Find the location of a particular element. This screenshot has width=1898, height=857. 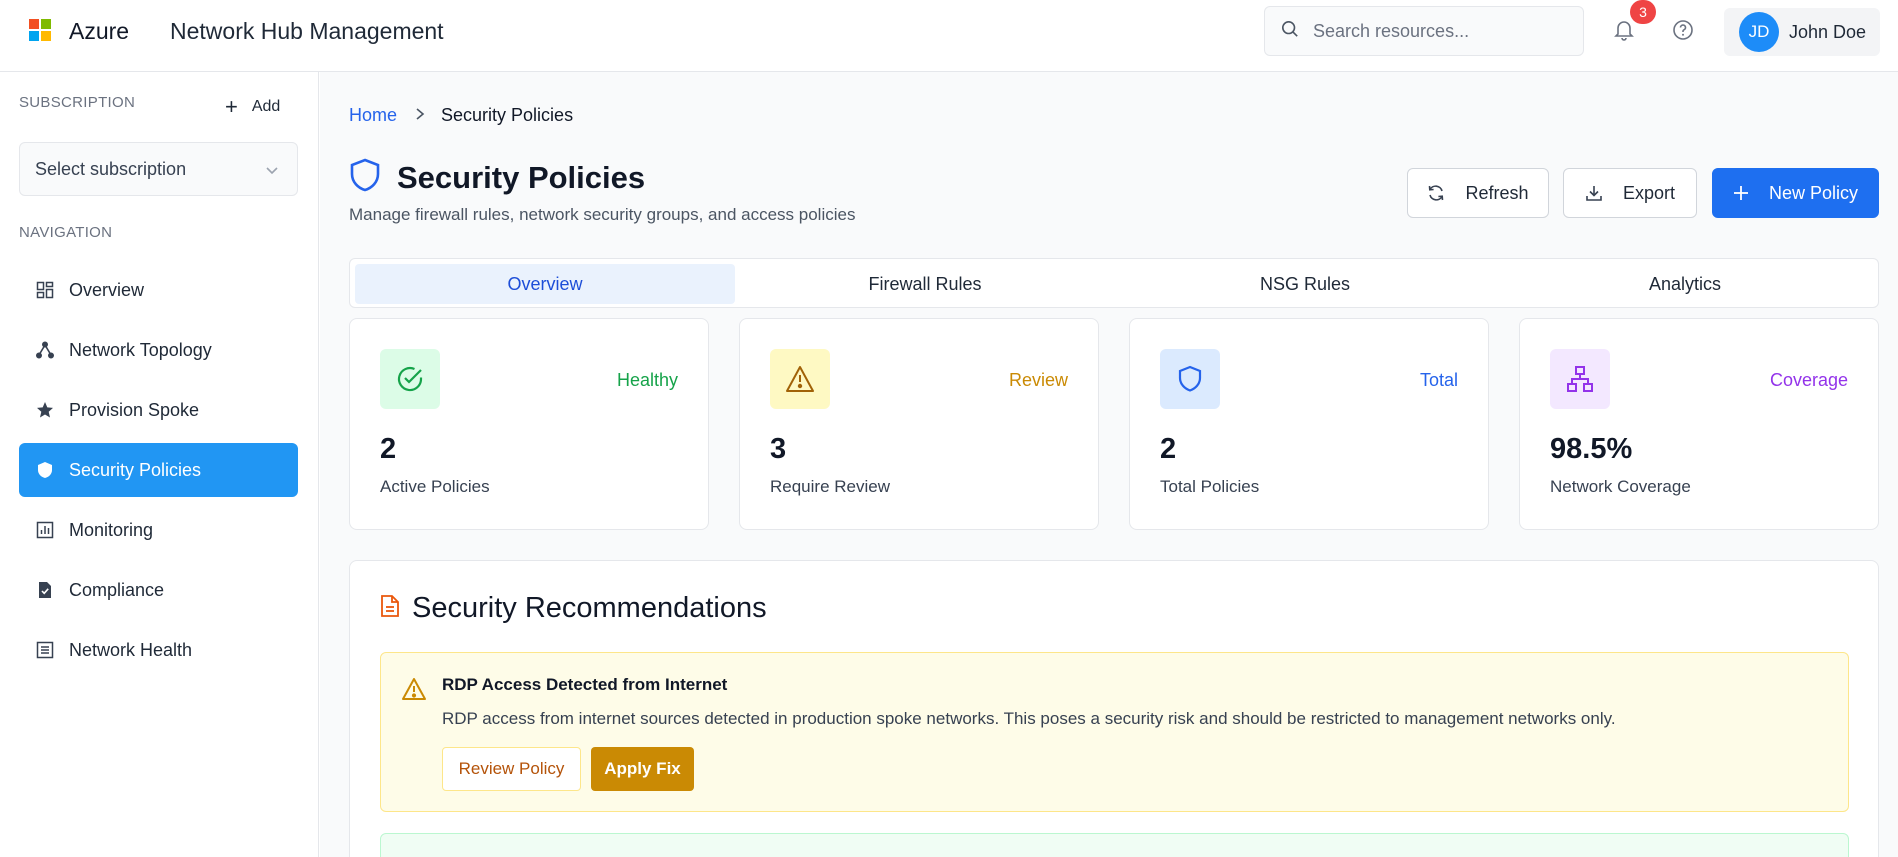

sidebar-item-provision-spoke: Provision Spoke is located at coordinates (158, 410).